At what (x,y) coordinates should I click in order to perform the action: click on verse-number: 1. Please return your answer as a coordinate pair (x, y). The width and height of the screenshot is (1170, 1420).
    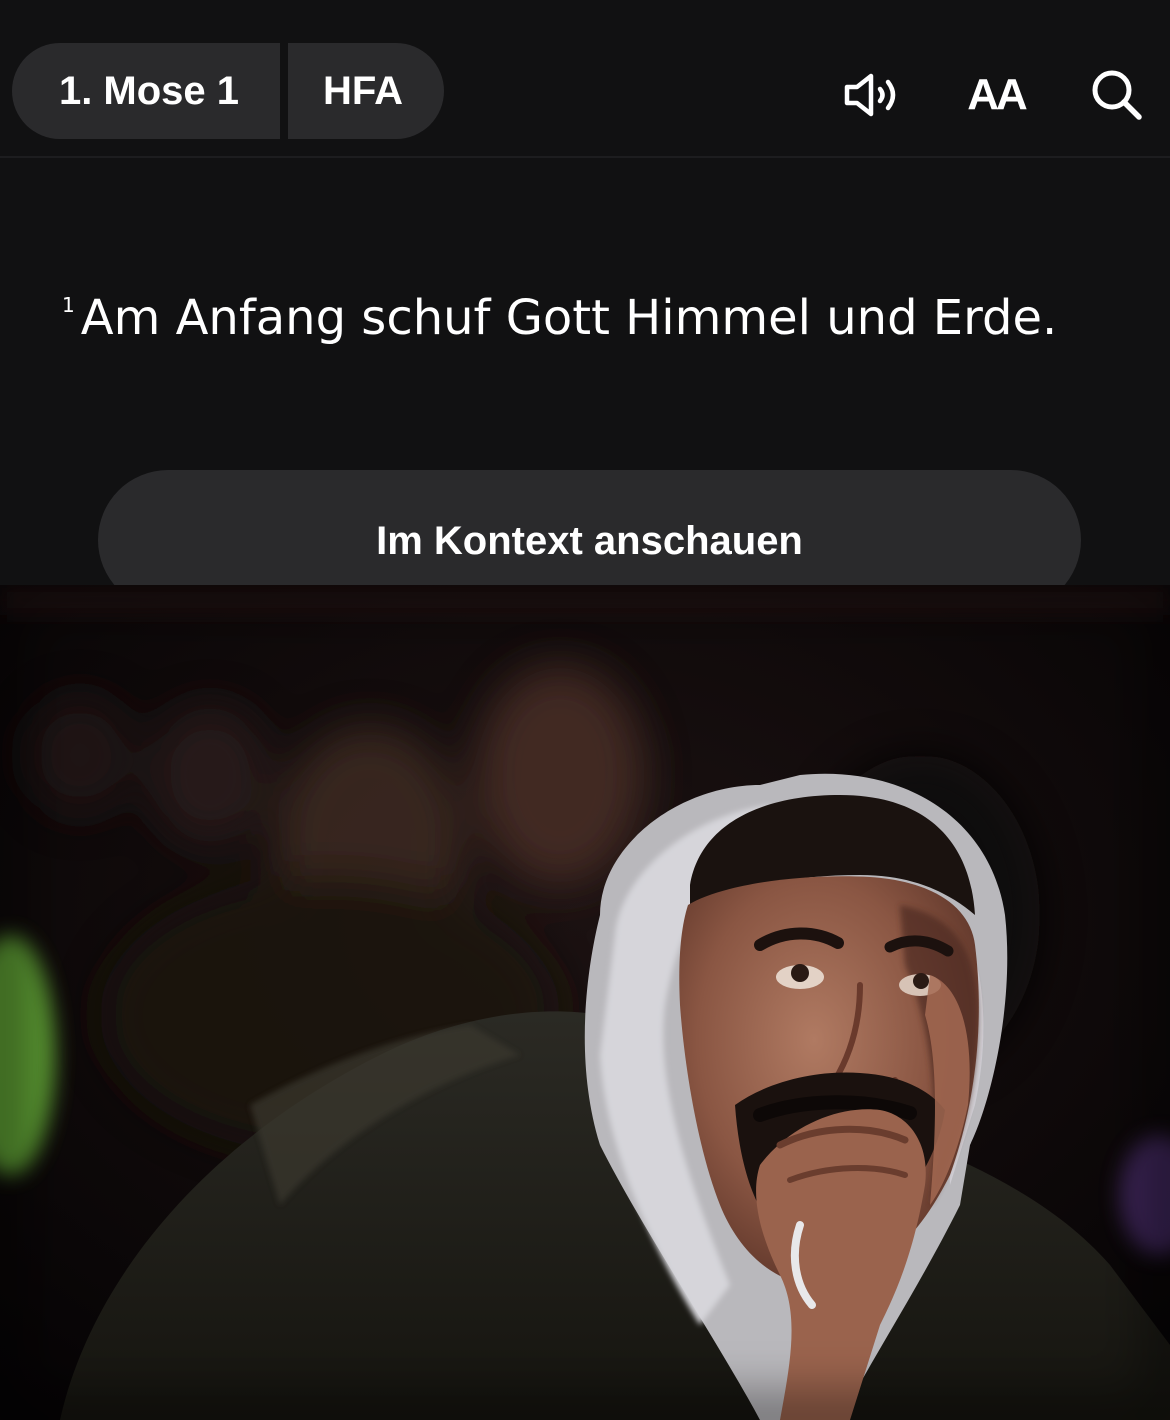
    Looking at the image, I should click on (68, 305).